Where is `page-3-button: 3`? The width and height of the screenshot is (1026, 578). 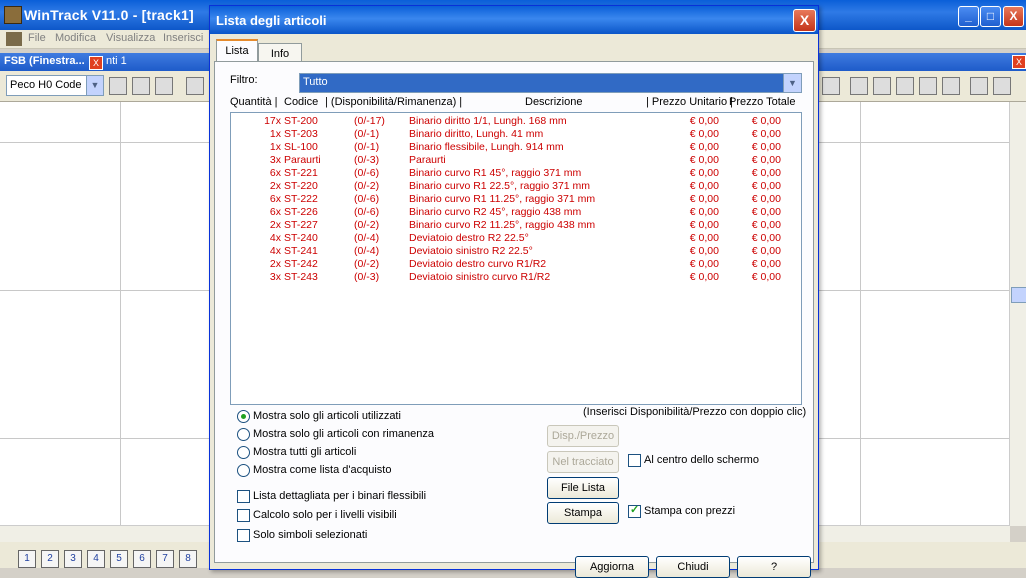
page-3-button: 3 is located at coordinates (73, 559).